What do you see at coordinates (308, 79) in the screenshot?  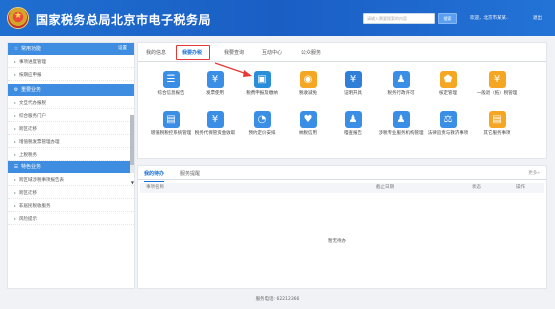 I see `service-icon: ◉` at bounding box center [308, 79].